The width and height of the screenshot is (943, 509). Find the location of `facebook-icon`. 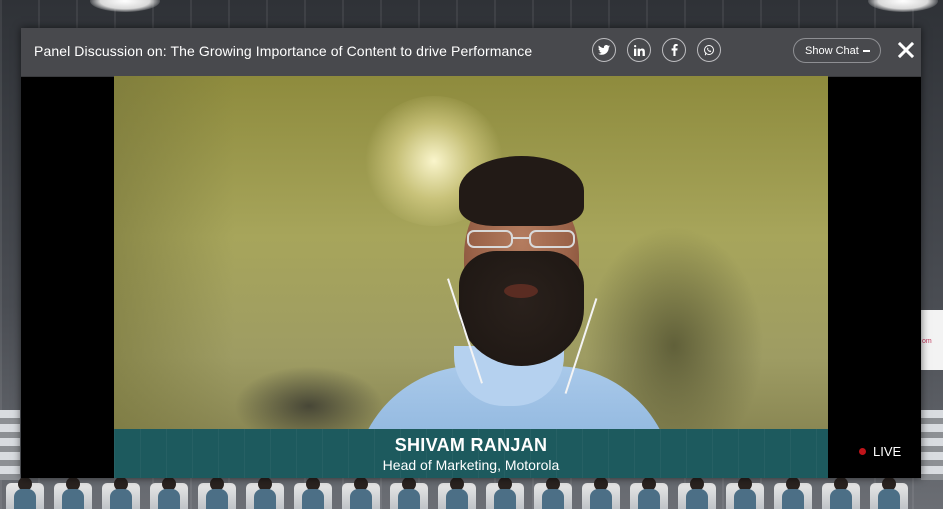

facebook-icon is located at coordinates (674, 50).